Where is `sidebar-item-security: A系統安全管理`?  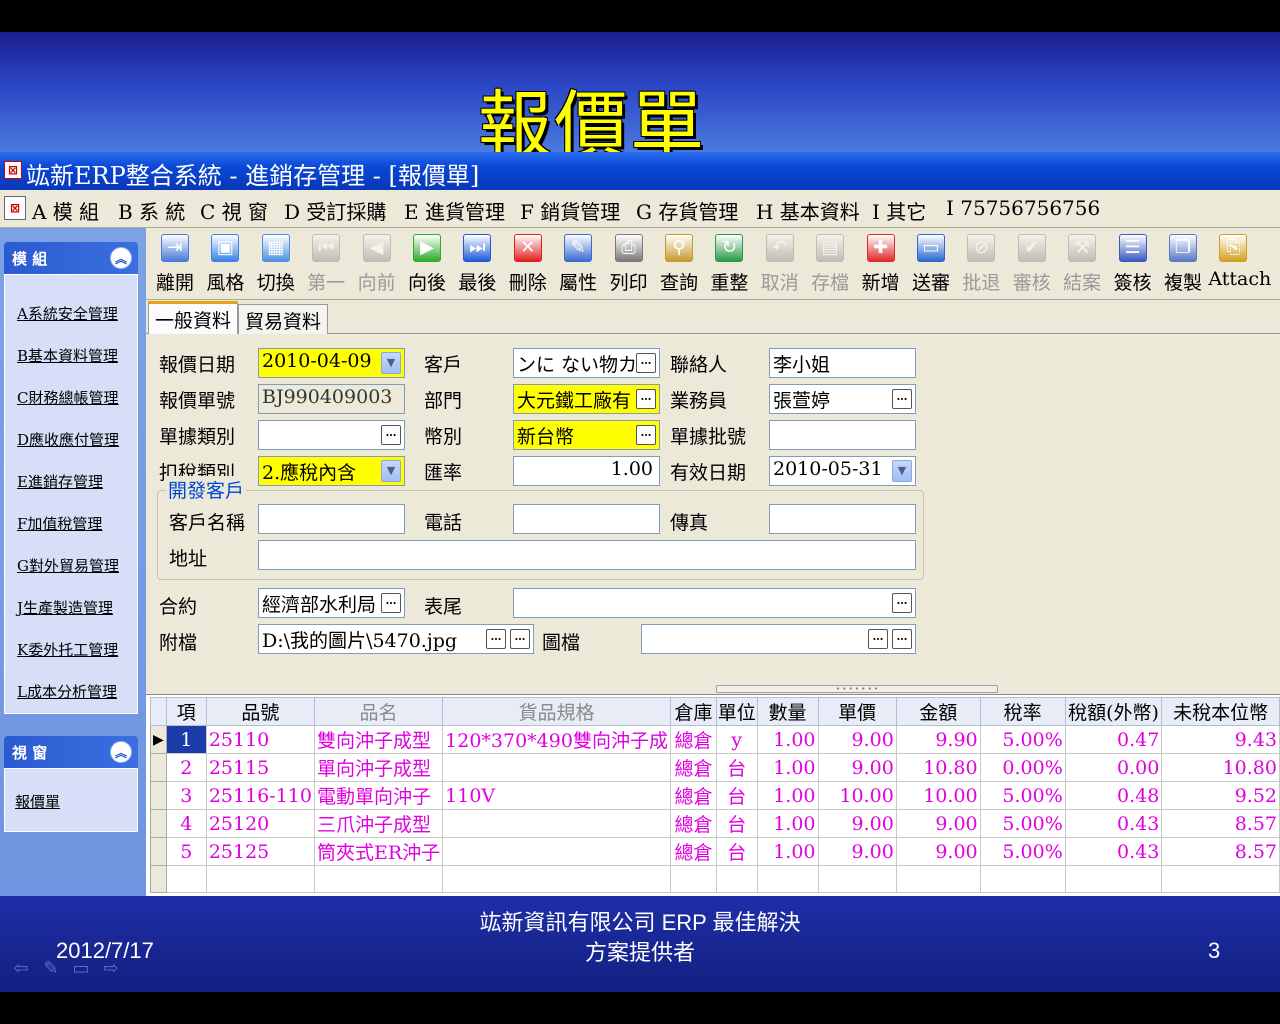 sidebar-item-security: A系統安全管理 is located at coordinates (67, 313).